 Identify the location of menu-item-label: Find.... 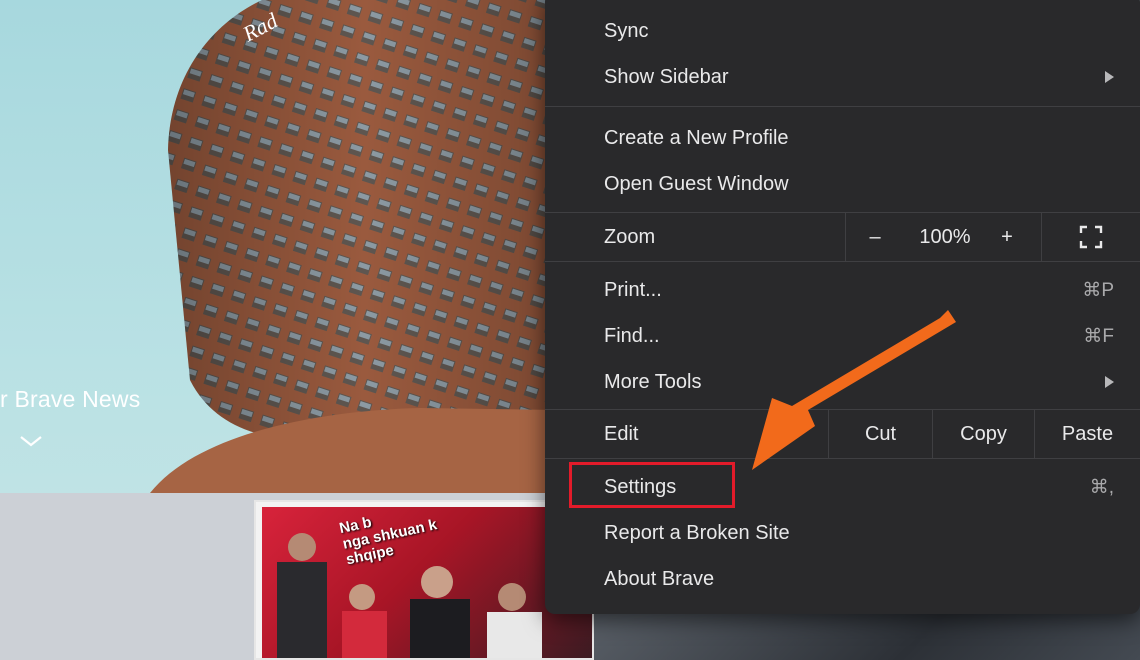
(632, 335).